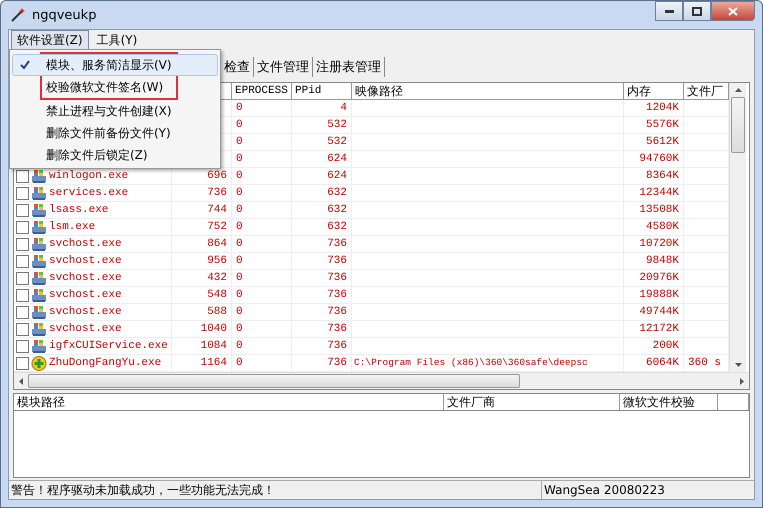 This screenshot has width=763, height=508. I want to click on table-cell: 20976K, so click(659, 278).